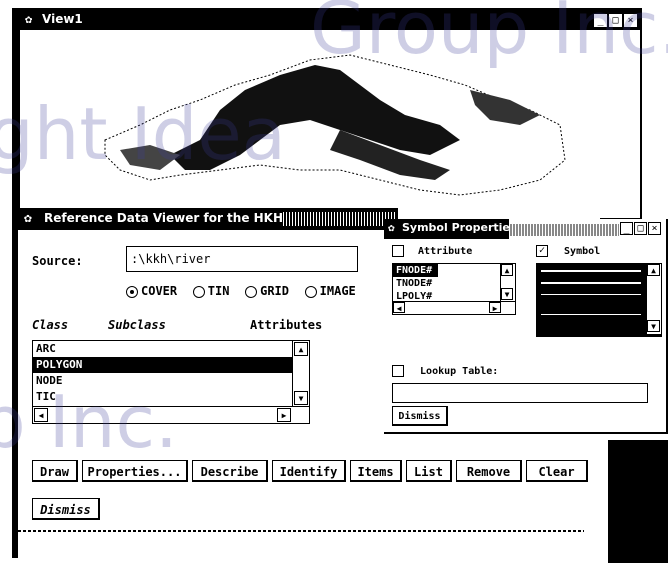 The image size is (668, 563). Describe the element at coordinates (57, 261) in the screenshot. I see `source-label: Source:` at that location.